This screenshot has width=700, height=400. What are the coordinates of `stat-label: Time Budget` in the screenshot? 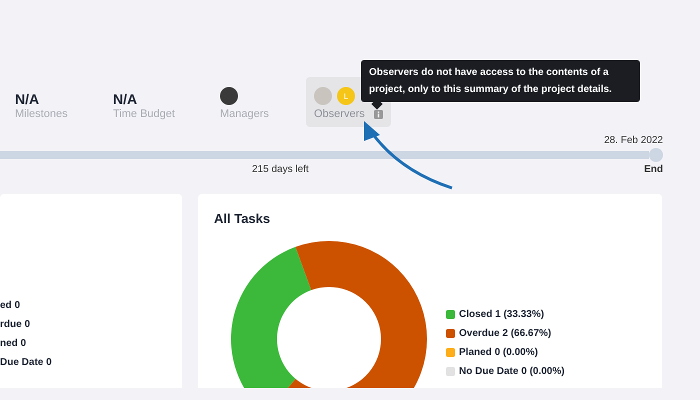 It's located at (144, 114).